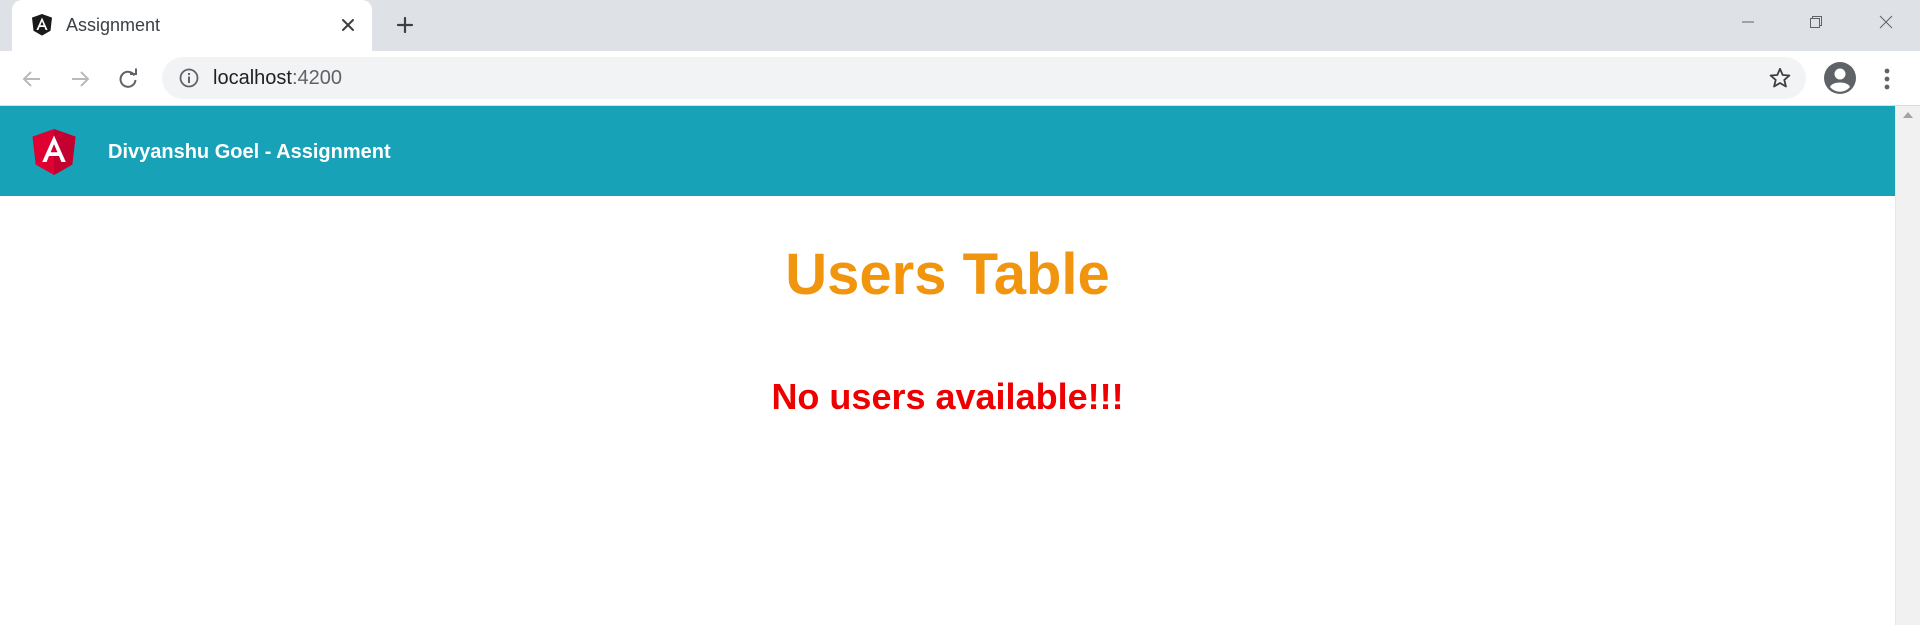 Image resolution: width=1920 pixels, height=625 pixels. I want to click on reload-icon, so click(128, 78).